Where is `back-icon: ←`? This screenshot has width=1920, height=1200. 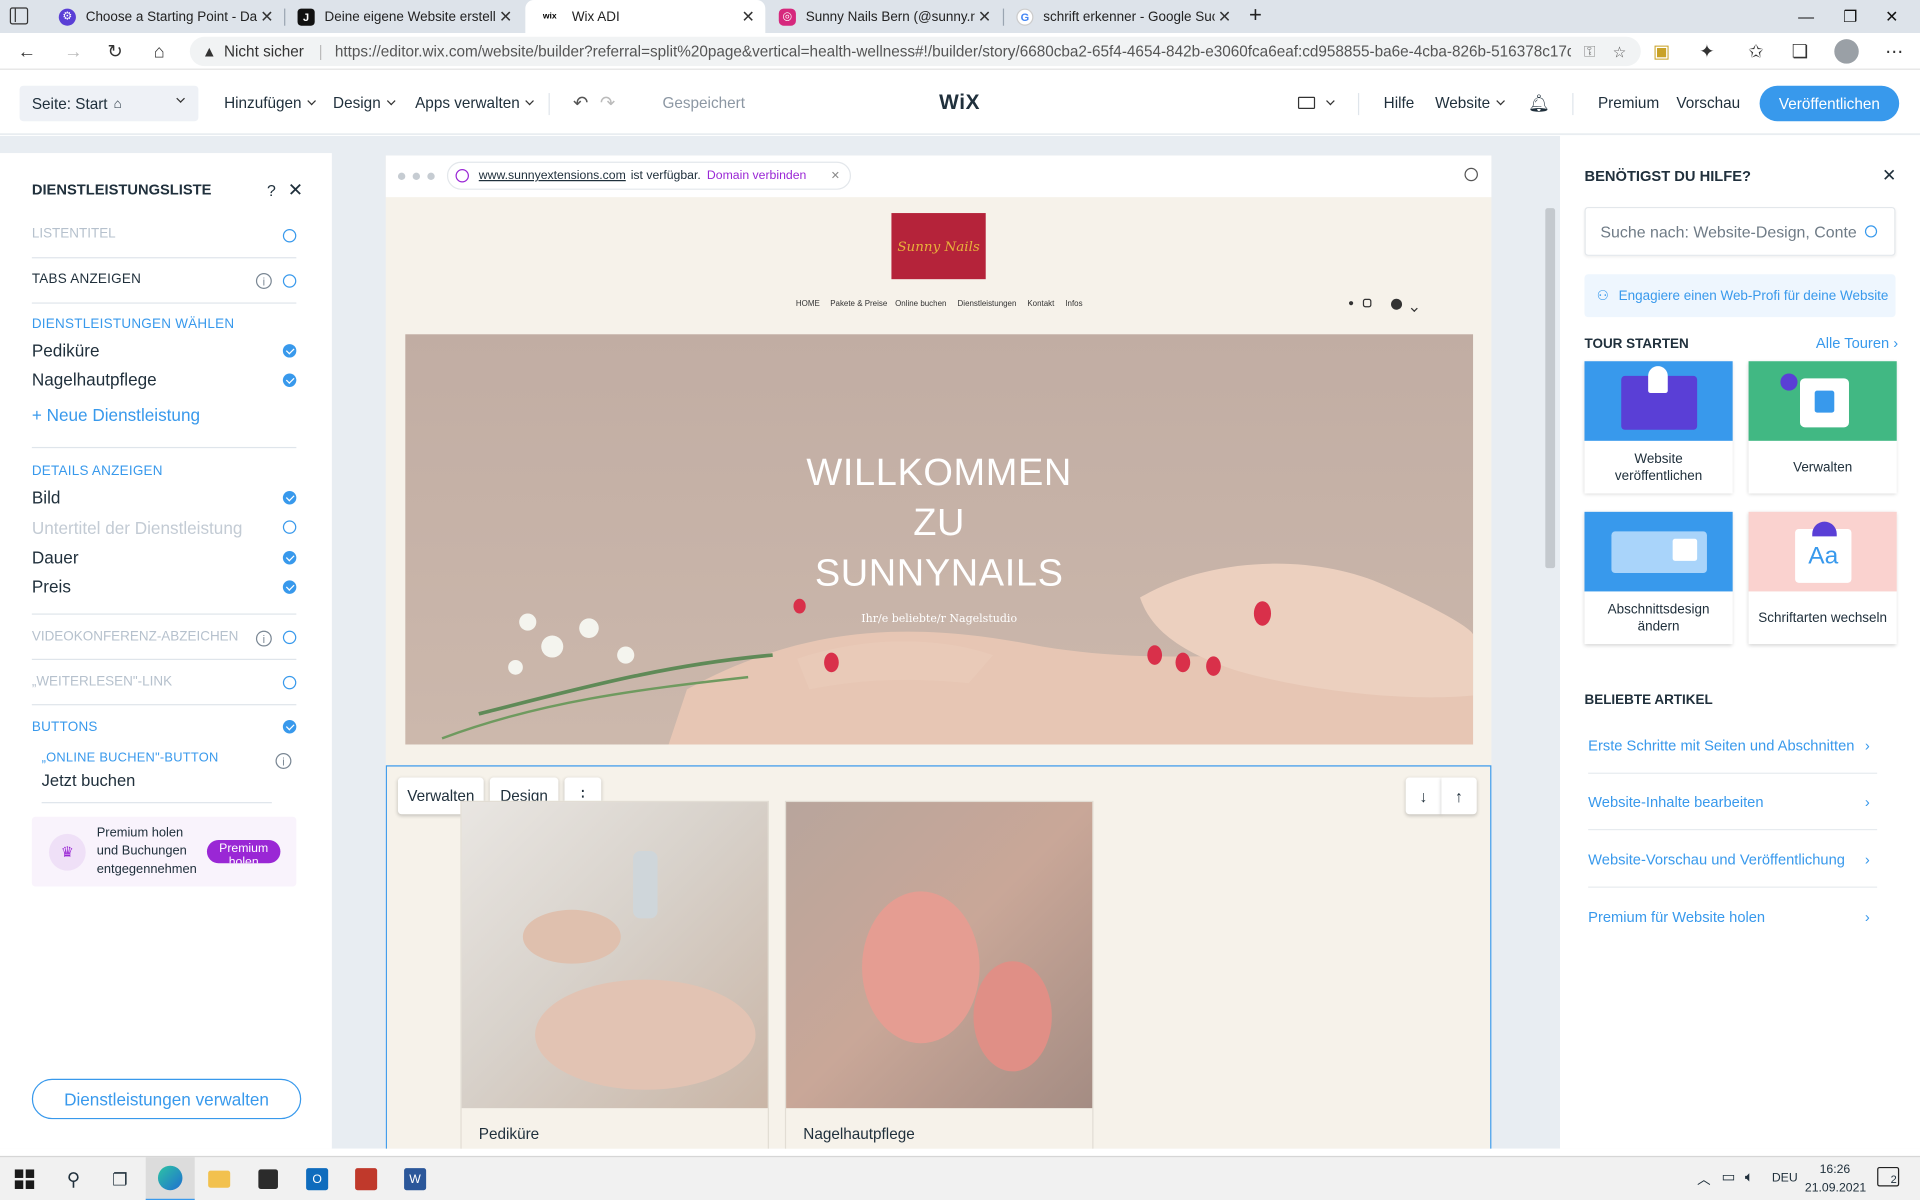
back-icon: ← is located at coordinates (26, 51).